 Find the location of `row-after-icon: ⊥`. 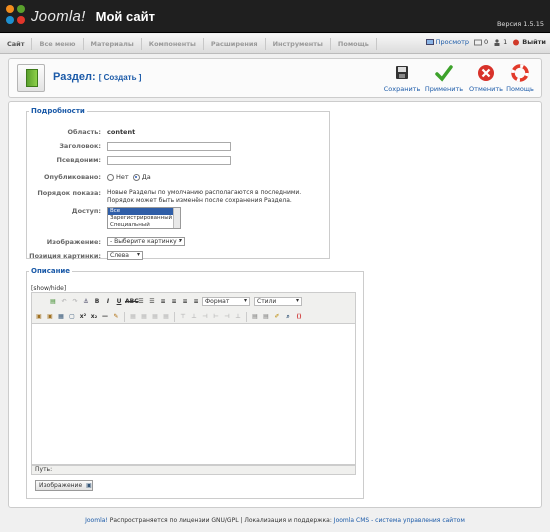

row-after-icon: ⊥ is located at coordinates (194, 317).